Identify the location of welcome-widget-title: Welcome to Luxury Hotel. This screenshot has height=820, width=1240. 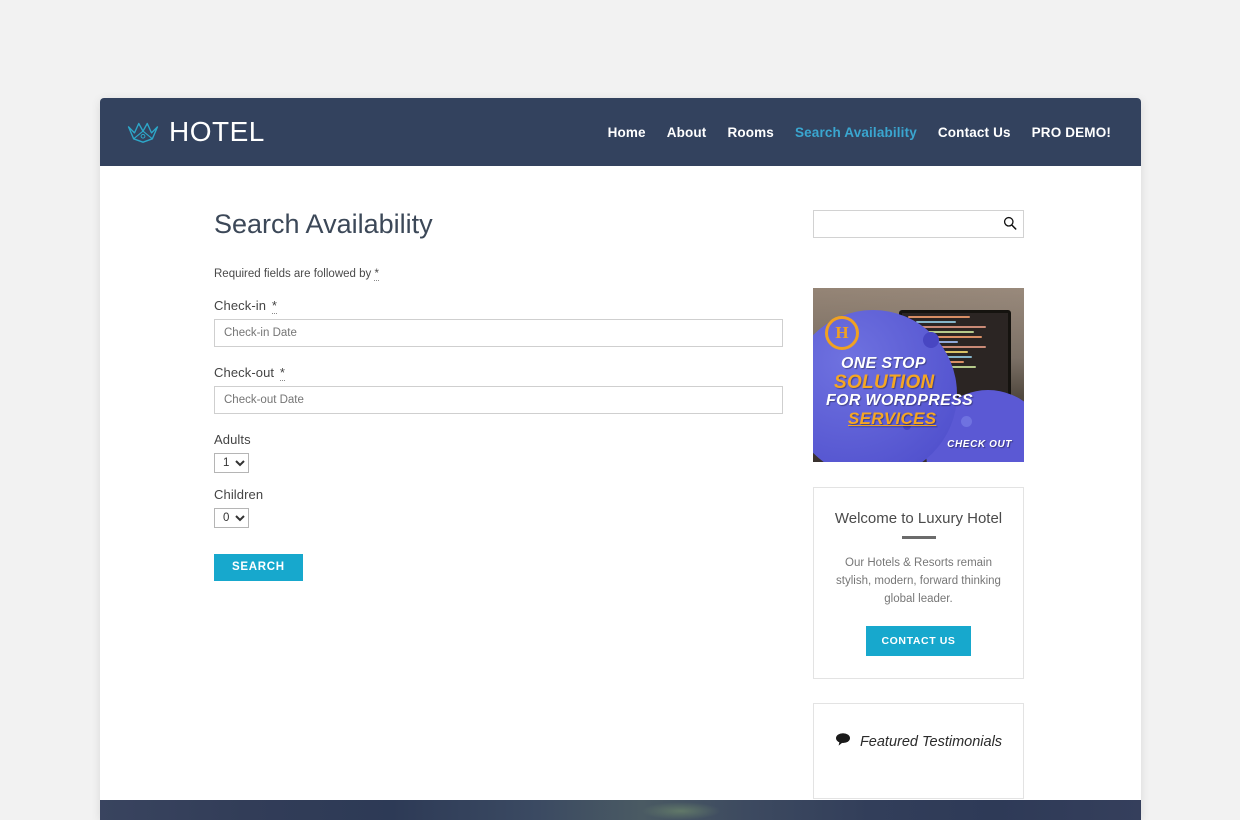
(918, 518).